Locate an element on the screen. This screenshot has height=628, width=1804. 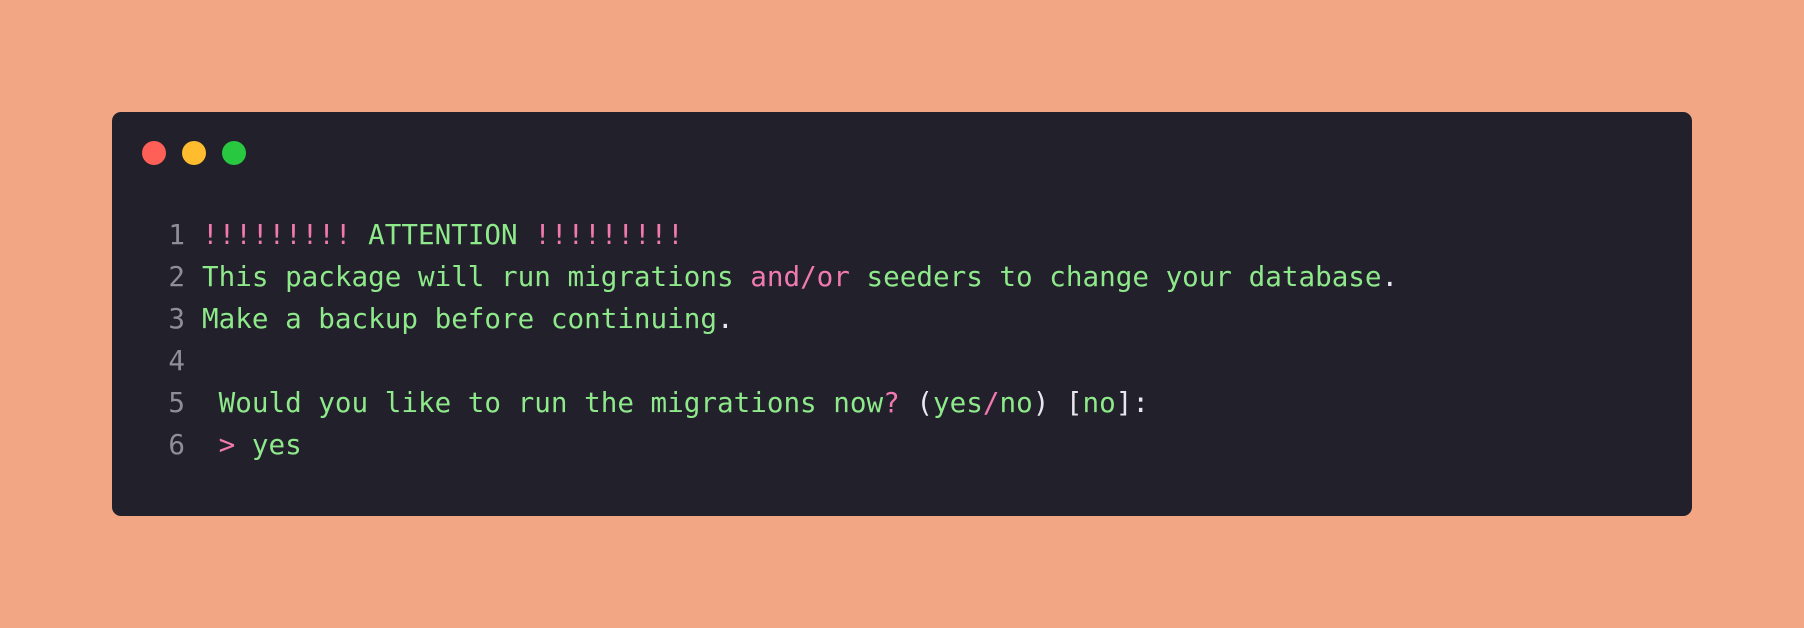
line-content: !!!!!!!!! ATTENTION !!!!!!!!! is located at coordinates (443, 235).